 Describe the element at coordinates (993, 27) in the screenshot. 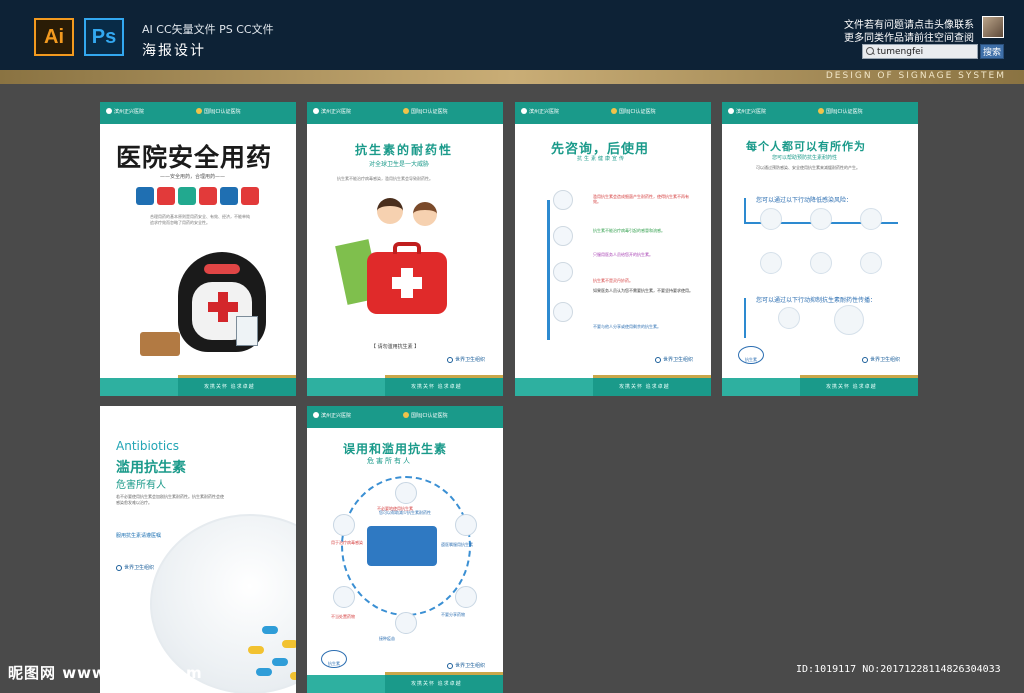

I see `author-avatar` at that location.